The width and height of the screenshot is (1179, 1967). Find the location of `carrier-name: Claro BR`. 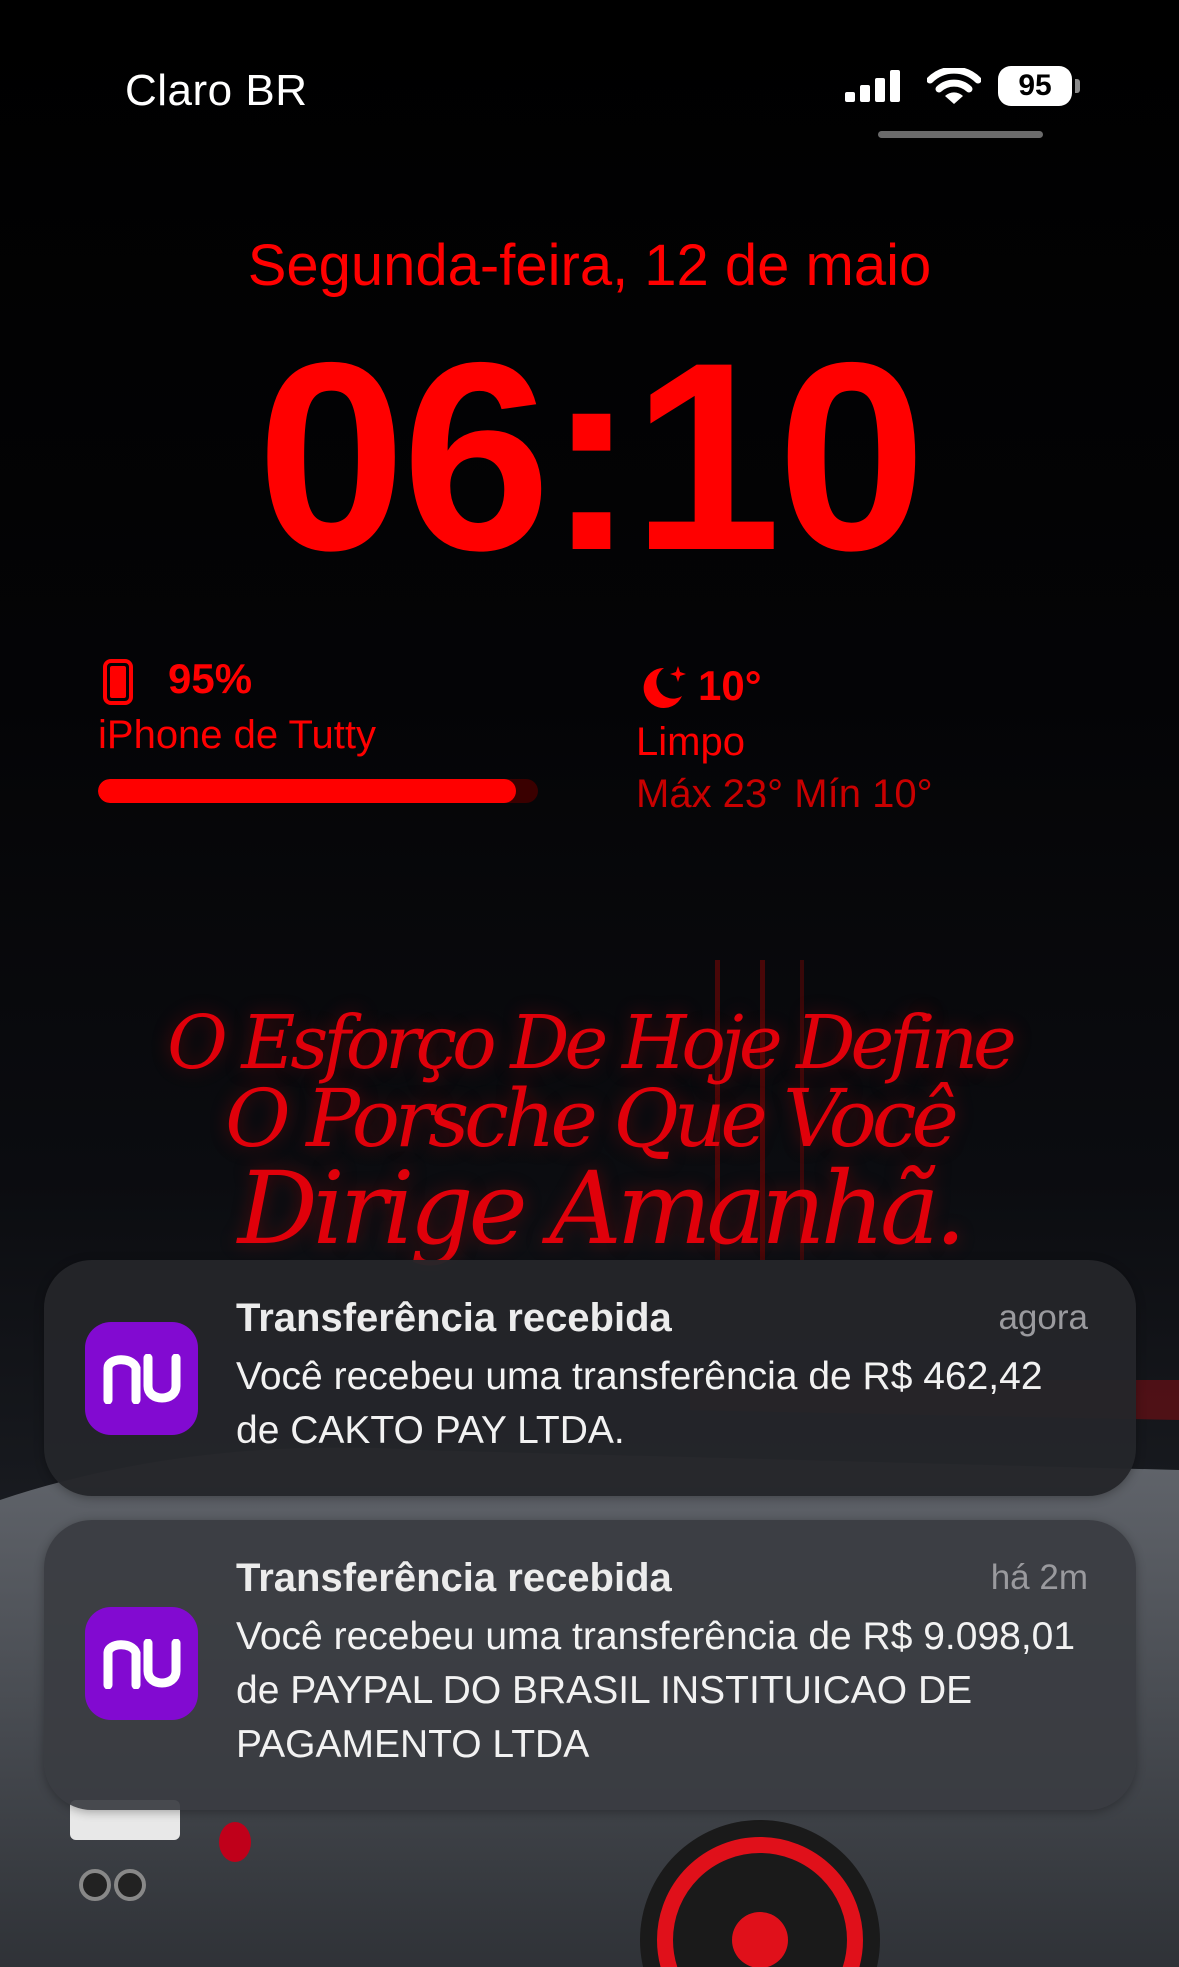

carrier-name: Claro BR is located at coordinates (216, 90).